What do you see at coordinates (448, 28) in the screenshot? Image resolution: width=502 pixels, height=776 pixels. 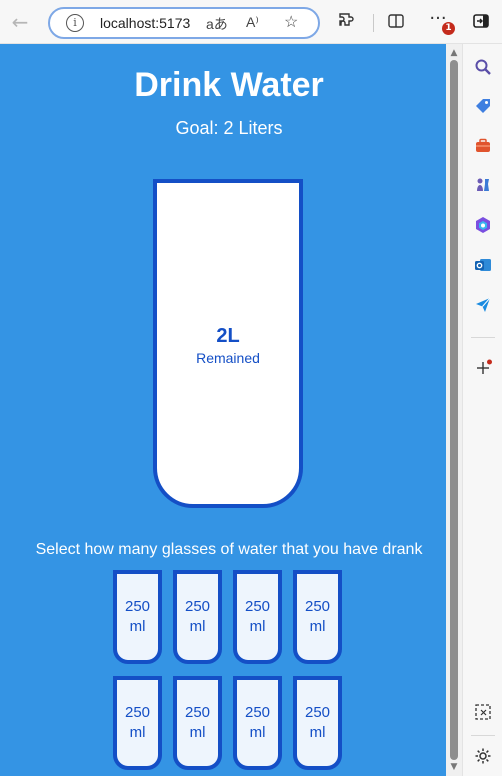 I see `notification-badge: 1` at bounding box center [448, 28].